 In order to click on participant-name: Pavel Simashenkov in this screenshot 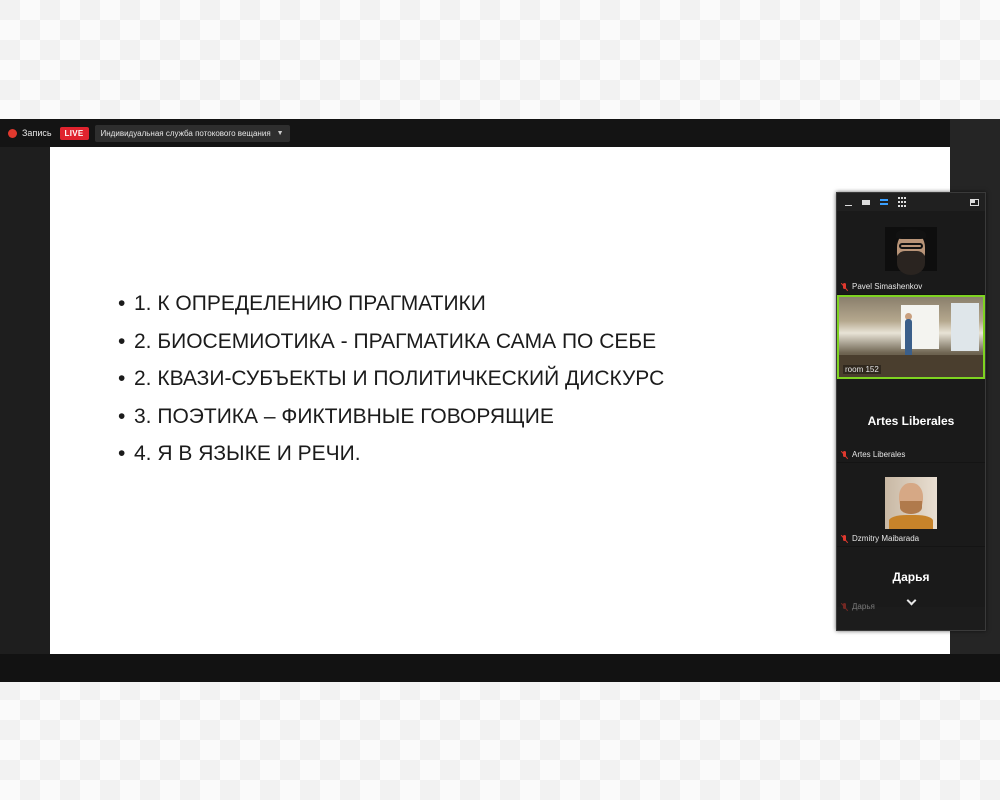, I will do `click(881, 286)`.